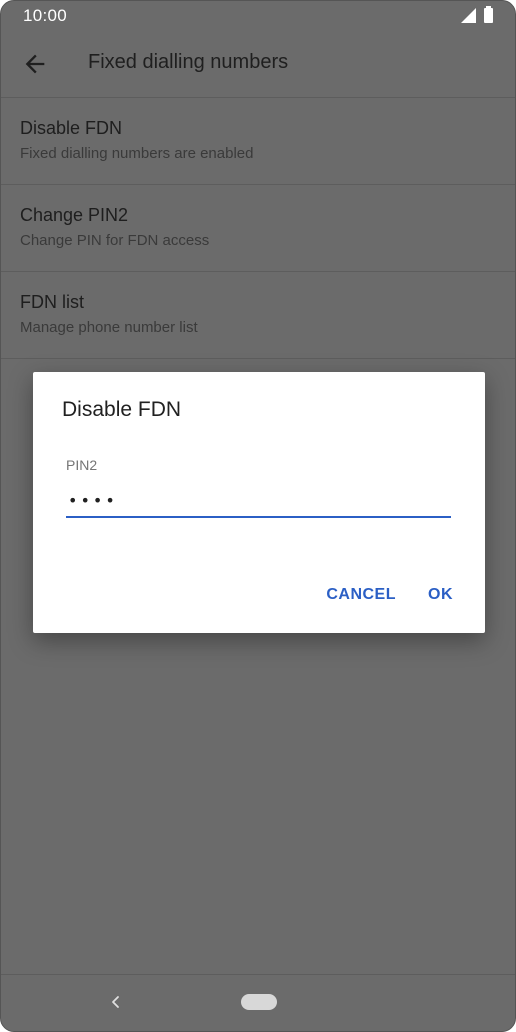 This screenshot has height=1032, width=516. I want to click on dialog-actions: CANCEL OK, so click(389, 595).